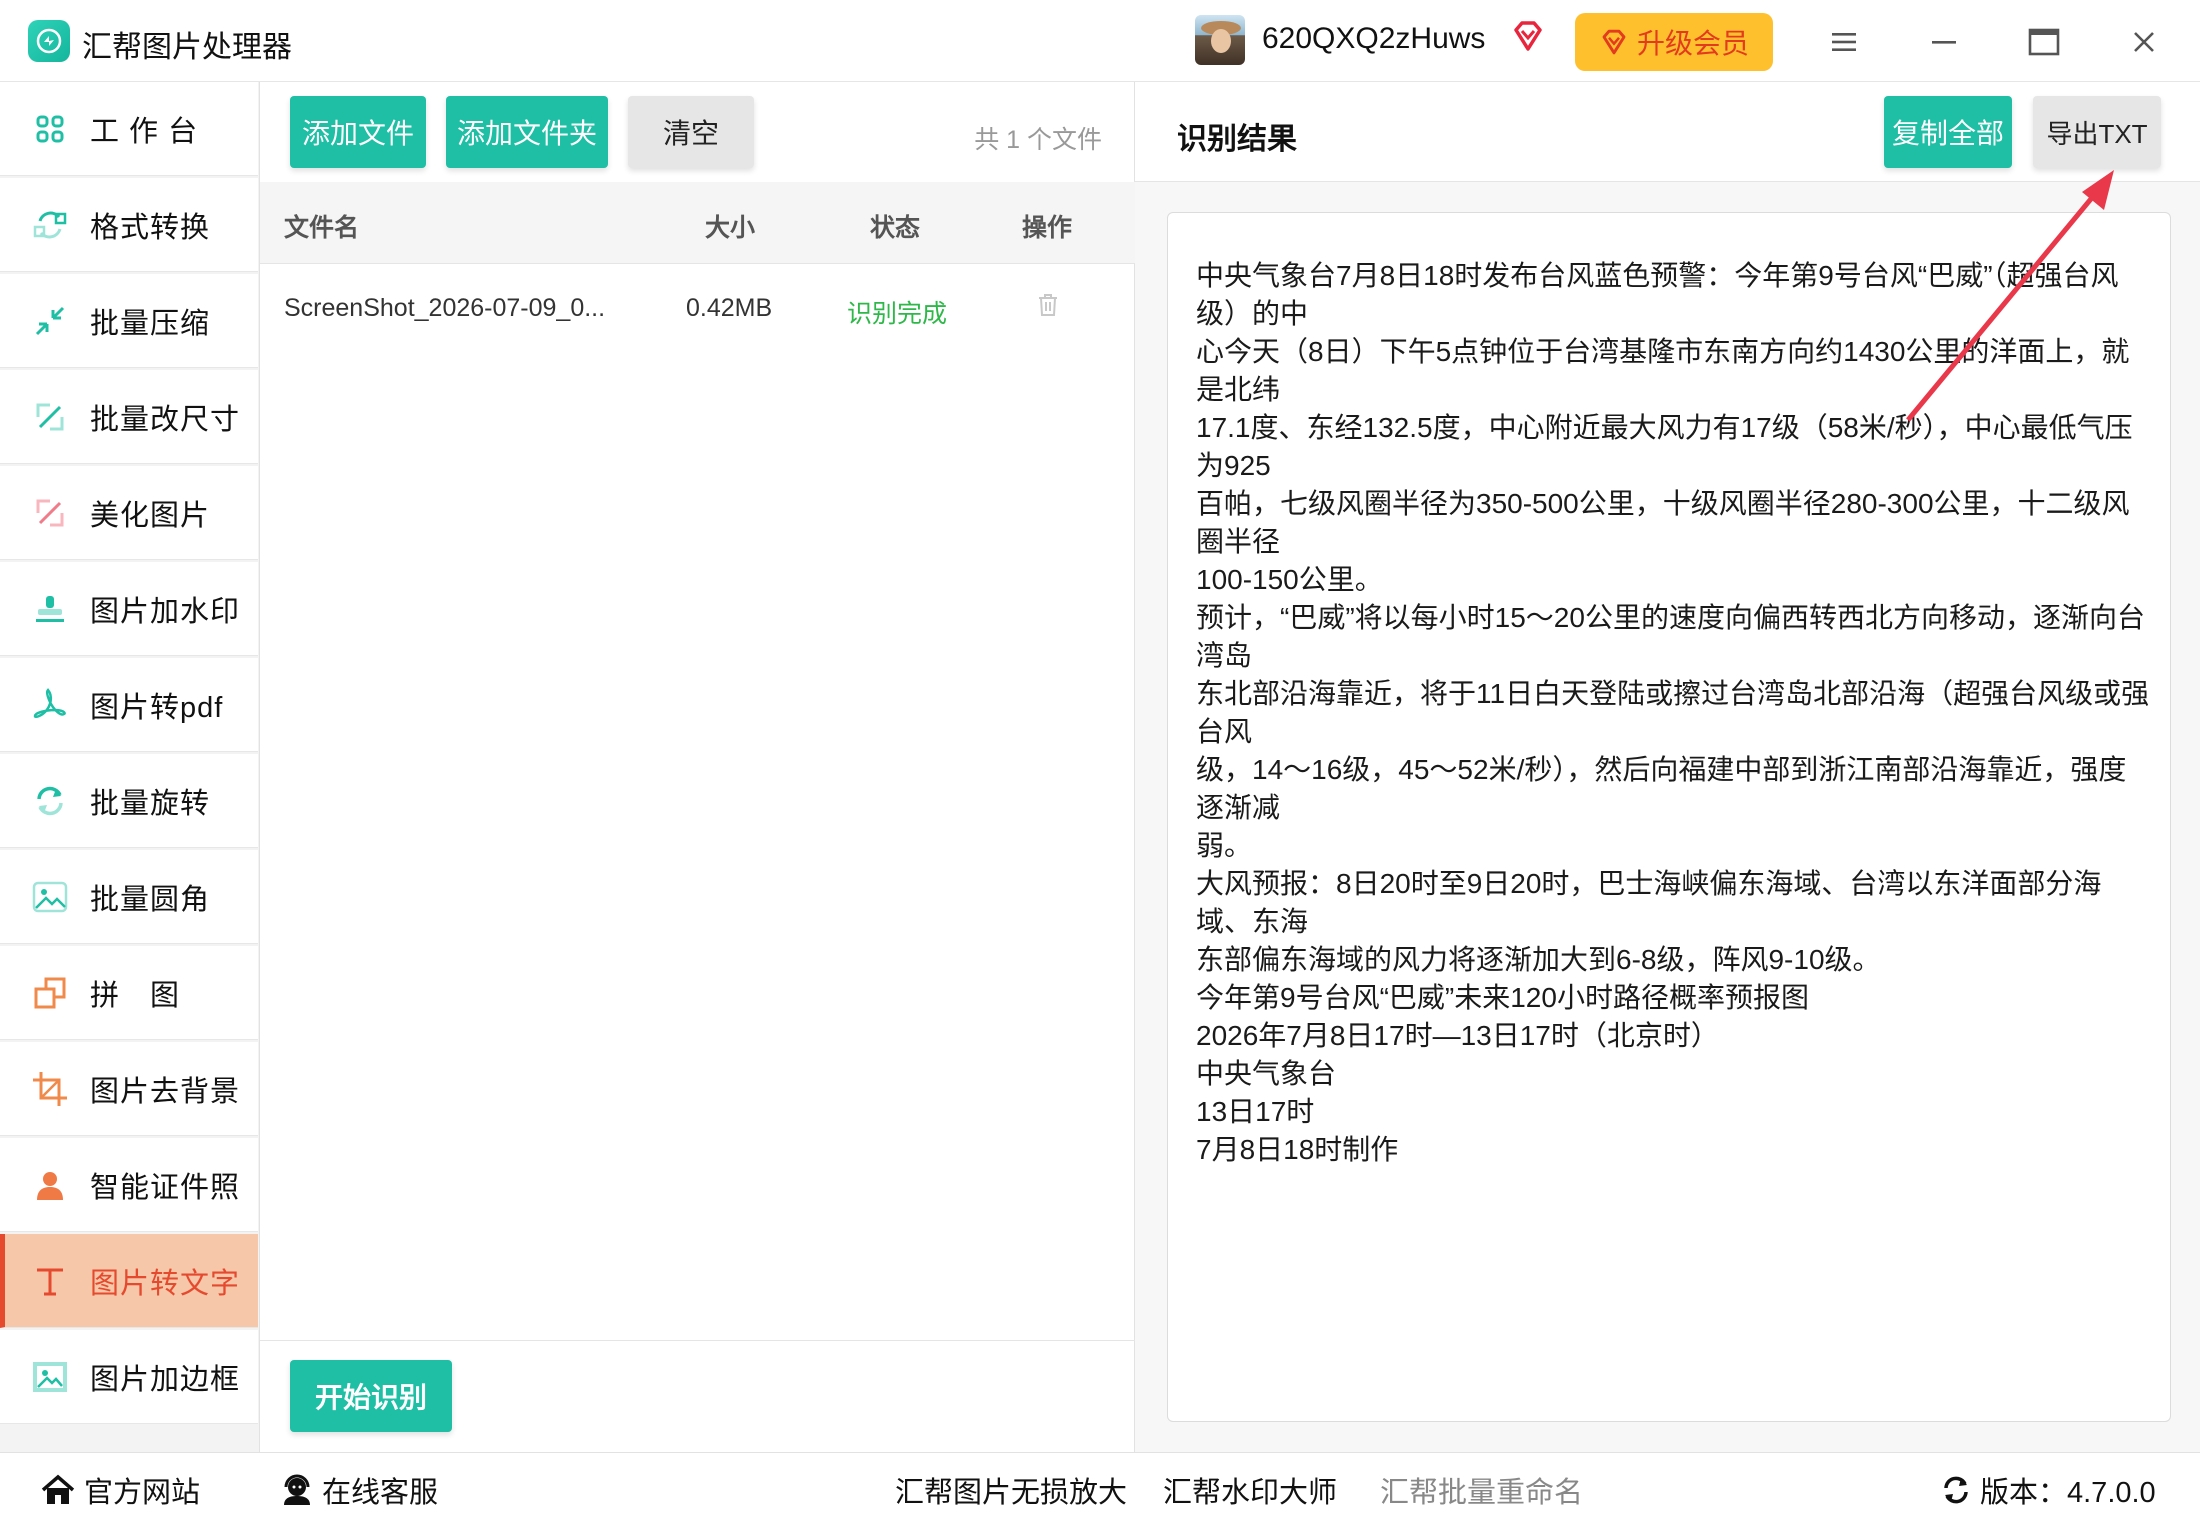 The image size is (2200, 1520). Describe the element at coordinates (1670, 636) in the screenshot. I see `result-line: 预计，“巴威”将以每小时15～20公里的速度向偏西转西北方向移动，逐渐向台湾岛` at that location.